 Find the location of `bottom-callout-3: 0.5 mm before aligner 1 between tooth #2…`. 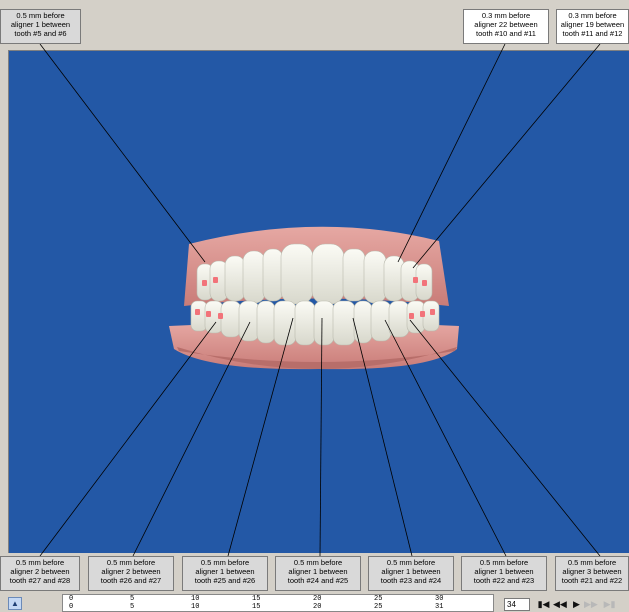

bottom-callout-3: 0.5 mm before aligner 1 between tooth #2… is located at coordinates (225, 573).